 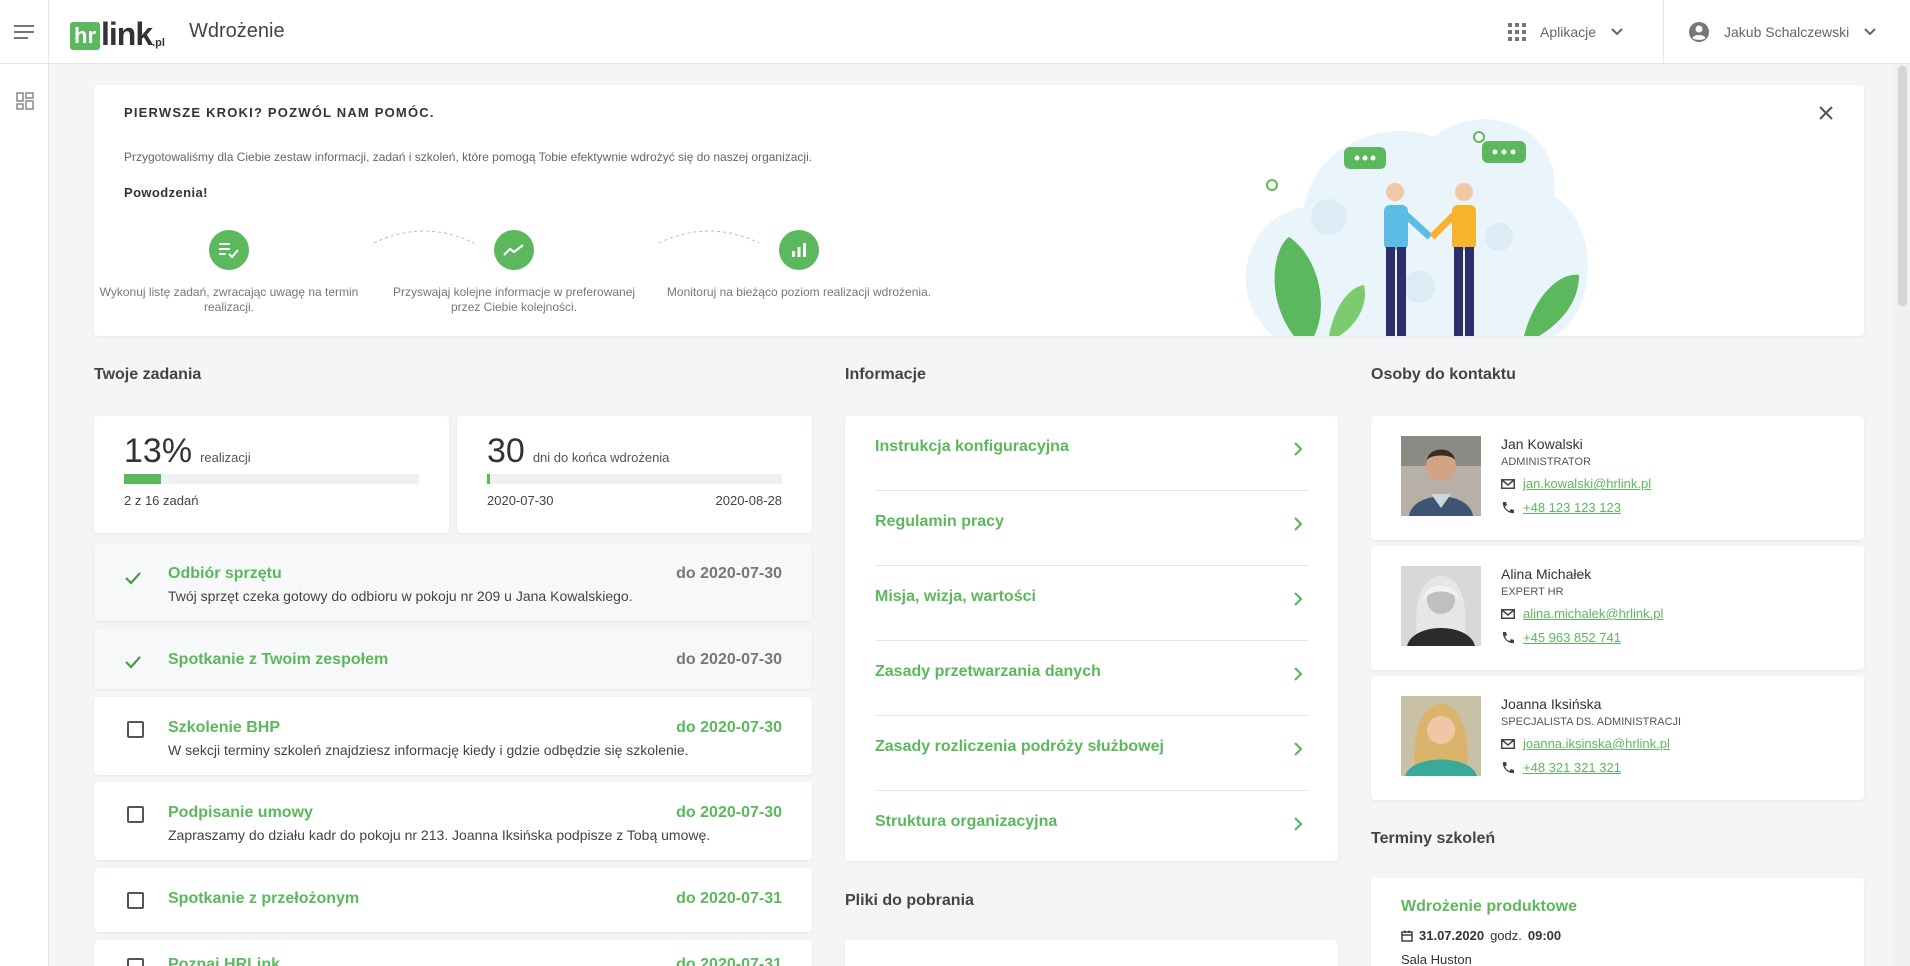 I want to click on hamburger-menu-button, so click(x=24, y=32).